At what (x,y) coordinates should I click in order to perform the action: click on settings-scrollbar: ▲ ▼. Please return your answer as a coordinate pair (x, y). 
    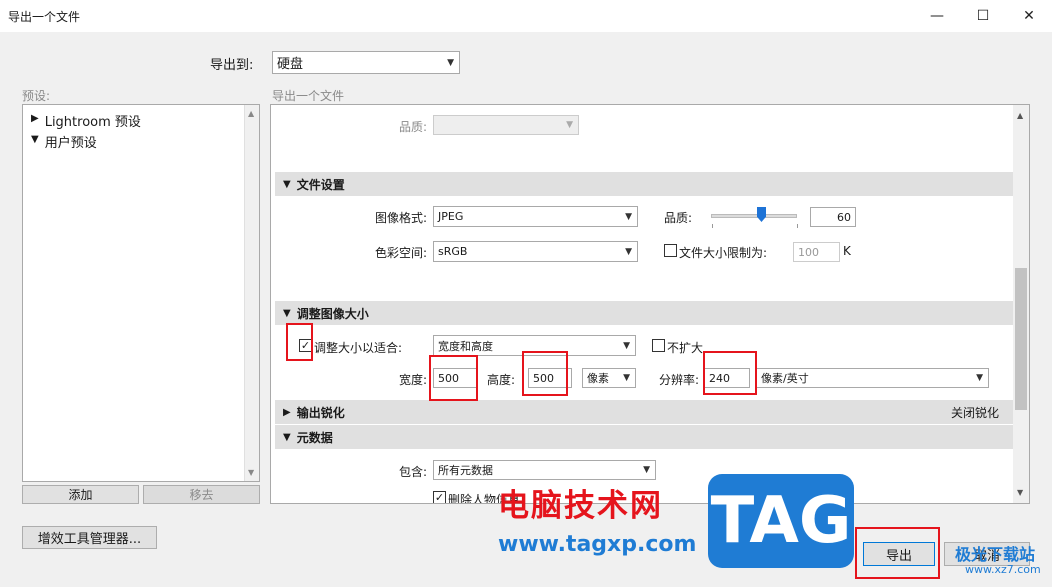
    Looking at the image, I should click on (1021, 304).